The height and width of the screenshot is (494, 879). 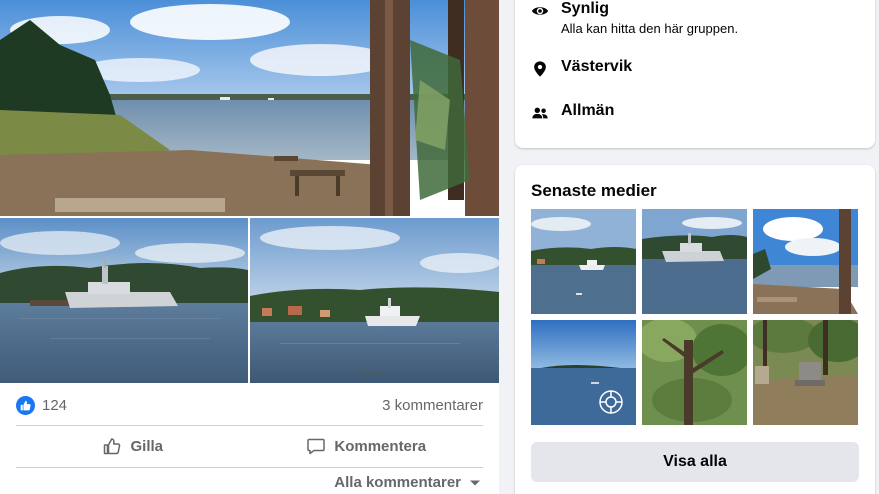 I want to click on about-item-location: Västervik, so click(x=581, y=68).